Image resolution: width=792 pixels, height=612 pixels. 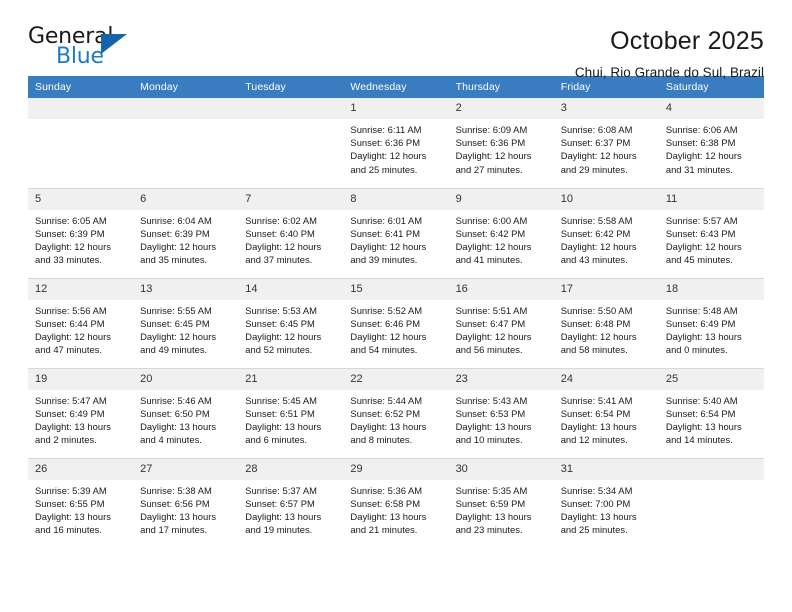 I want to click on sunset-time: Sunset: 7:00 PM, so click(x=595, y=503).